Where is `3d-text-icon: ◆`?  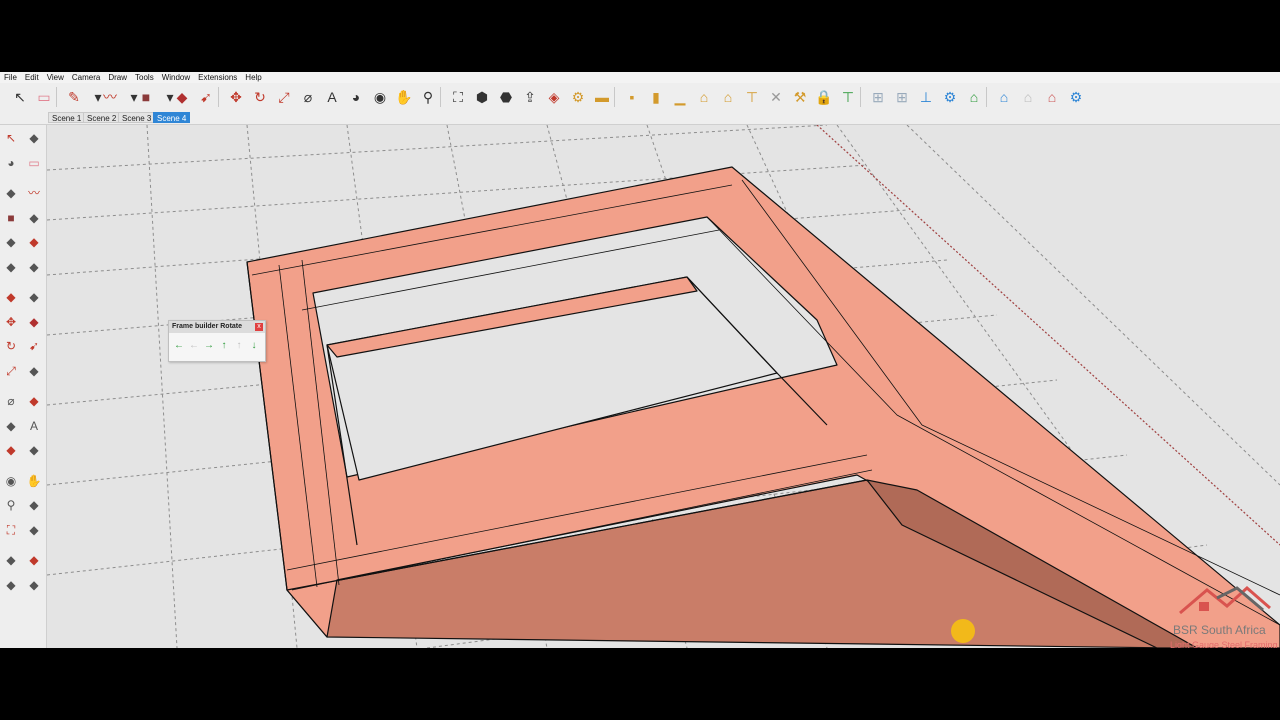 3d-text-icon: ◆ is located at coordinates (34, 450).